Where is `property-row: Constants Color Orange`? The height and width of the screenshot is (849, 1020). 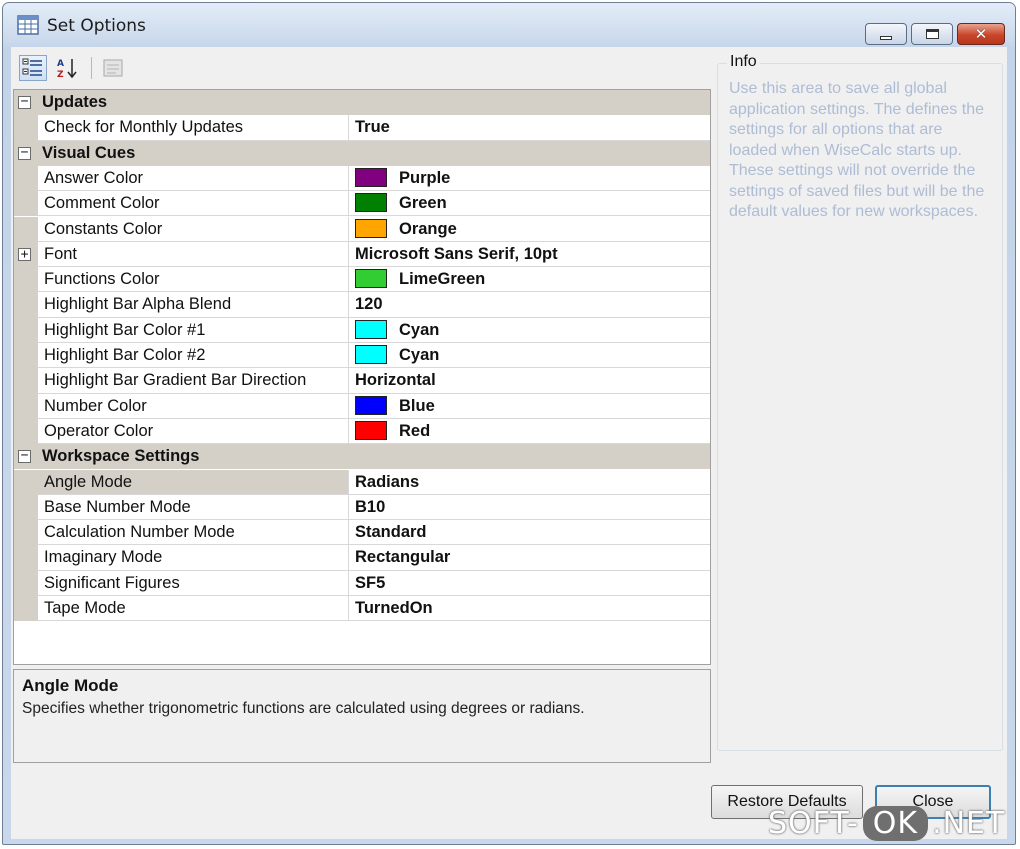
property-row: Constants Color Orange is located at coordinates (362, 229).